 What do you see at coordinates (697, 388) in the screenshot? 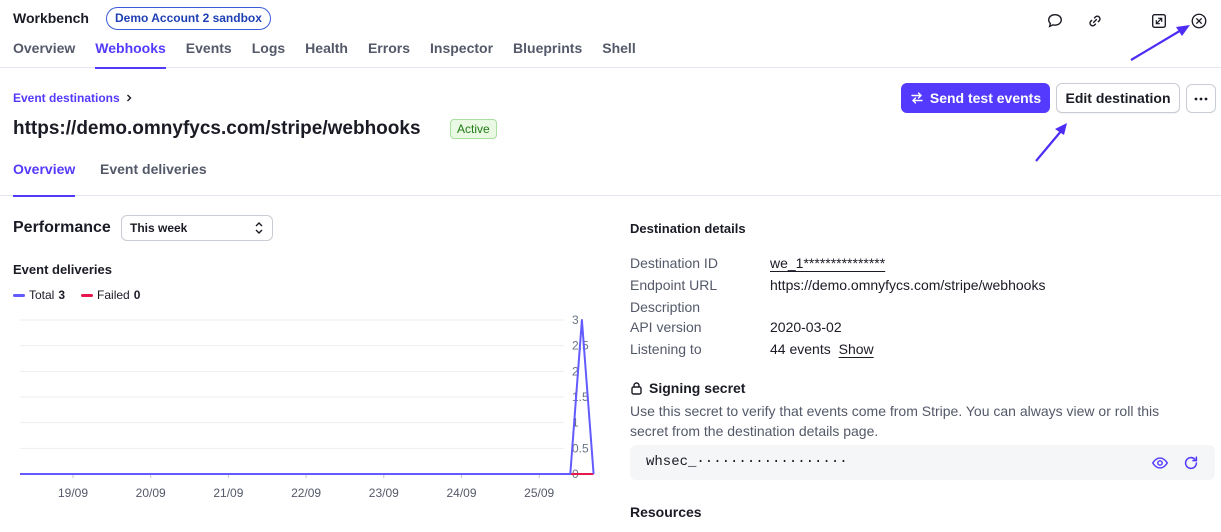
I see `signing-secret-title: Signing secret` at bounding box center [697, 388].